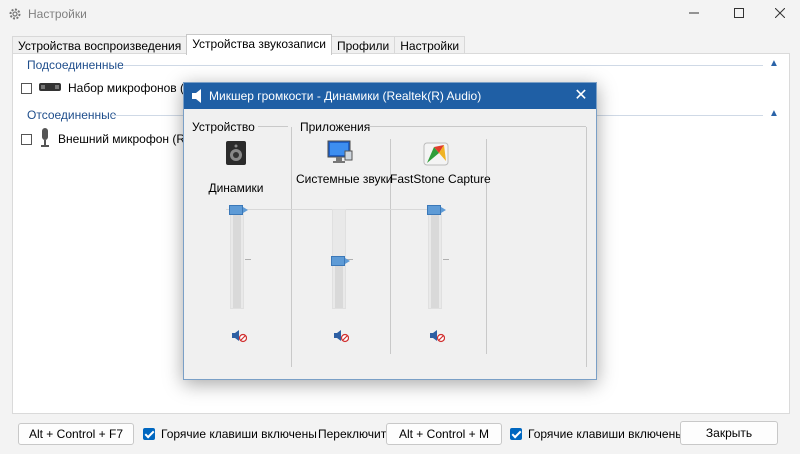 This screenshot has width=800, height=454. Describe the element at coordinates (15, 14) in the screenshot. I see `gear-icon` at that location.